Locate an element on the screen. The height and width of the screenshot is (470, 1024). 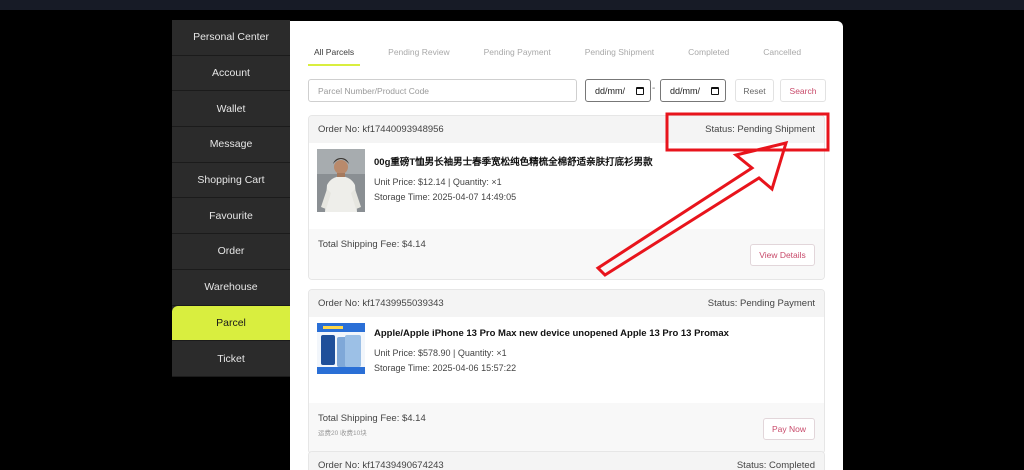
sidebar-item-order: Order is located at coordinates (231, 252).